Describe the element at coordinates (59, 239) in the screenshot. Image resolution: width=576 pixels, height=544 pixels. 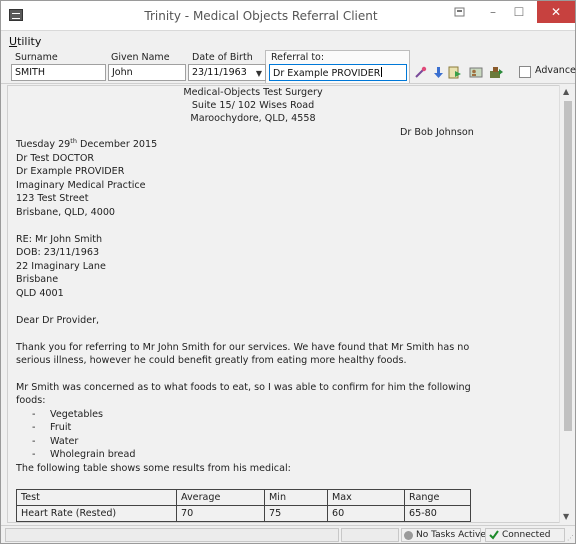
I see `re-line: RE: Mr John Smith` at that location.